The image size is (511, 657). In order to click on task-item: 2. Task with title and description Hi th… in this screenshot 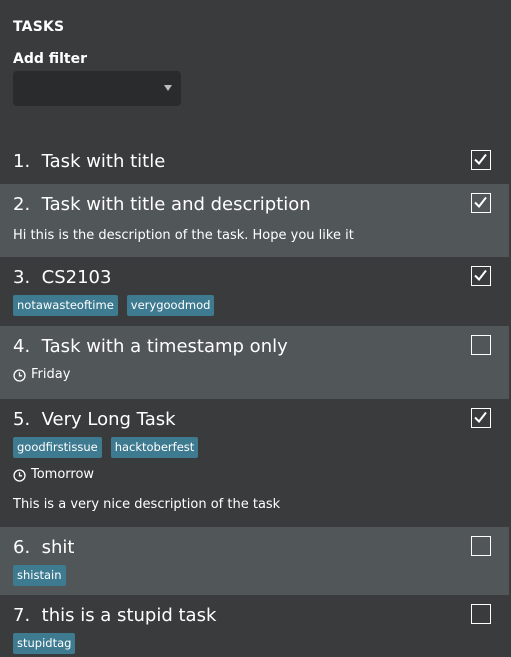, I will do `click(254, 220)`.